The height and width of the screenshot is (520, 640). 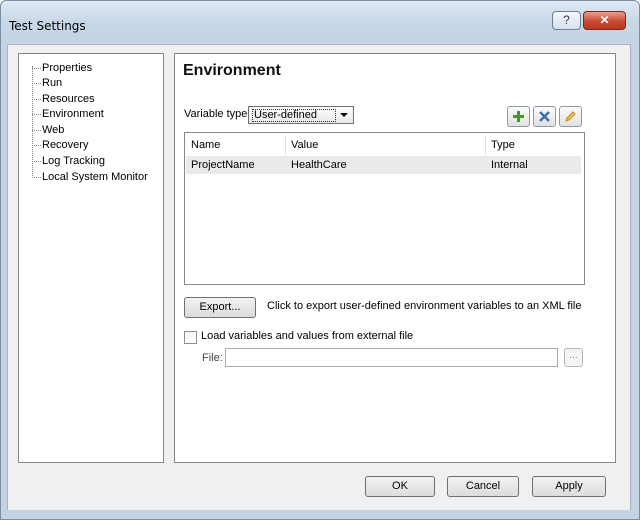 I want to click on tree-item-web: Web, so click(x=97, y=130).